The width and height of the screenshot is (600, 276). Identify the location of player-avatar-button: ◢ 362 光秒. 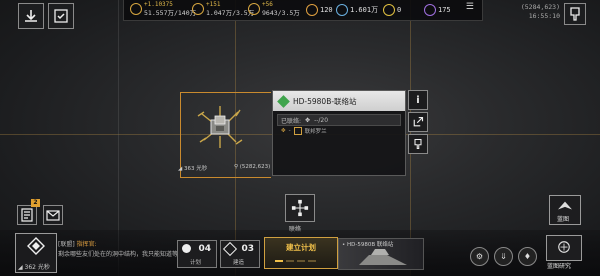
(36, 253).